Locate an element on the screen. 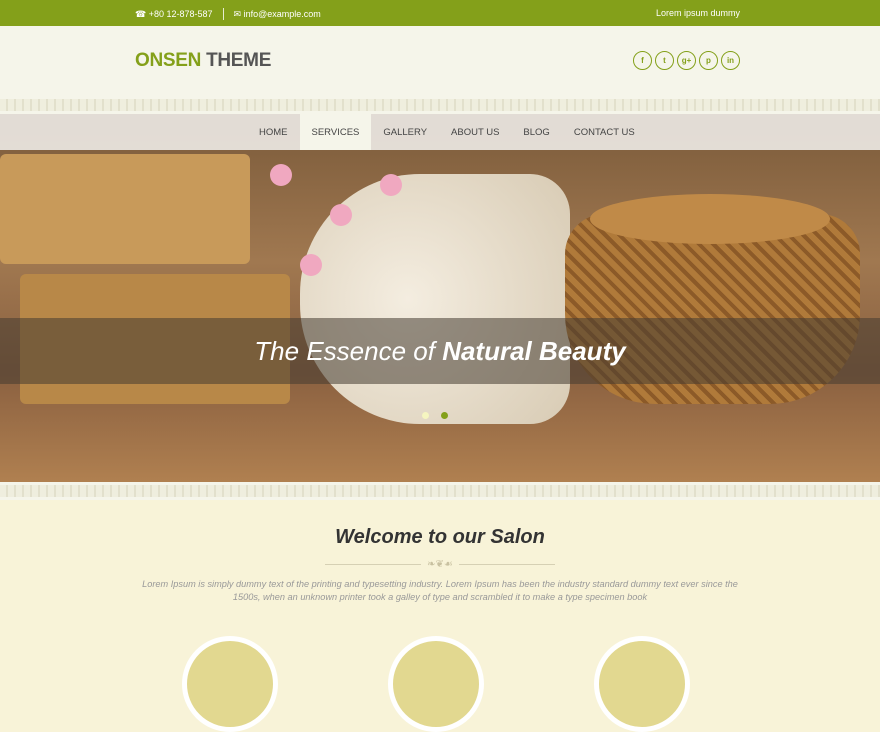  google-plus-icon: g+ is located at coordinates (686, 60).